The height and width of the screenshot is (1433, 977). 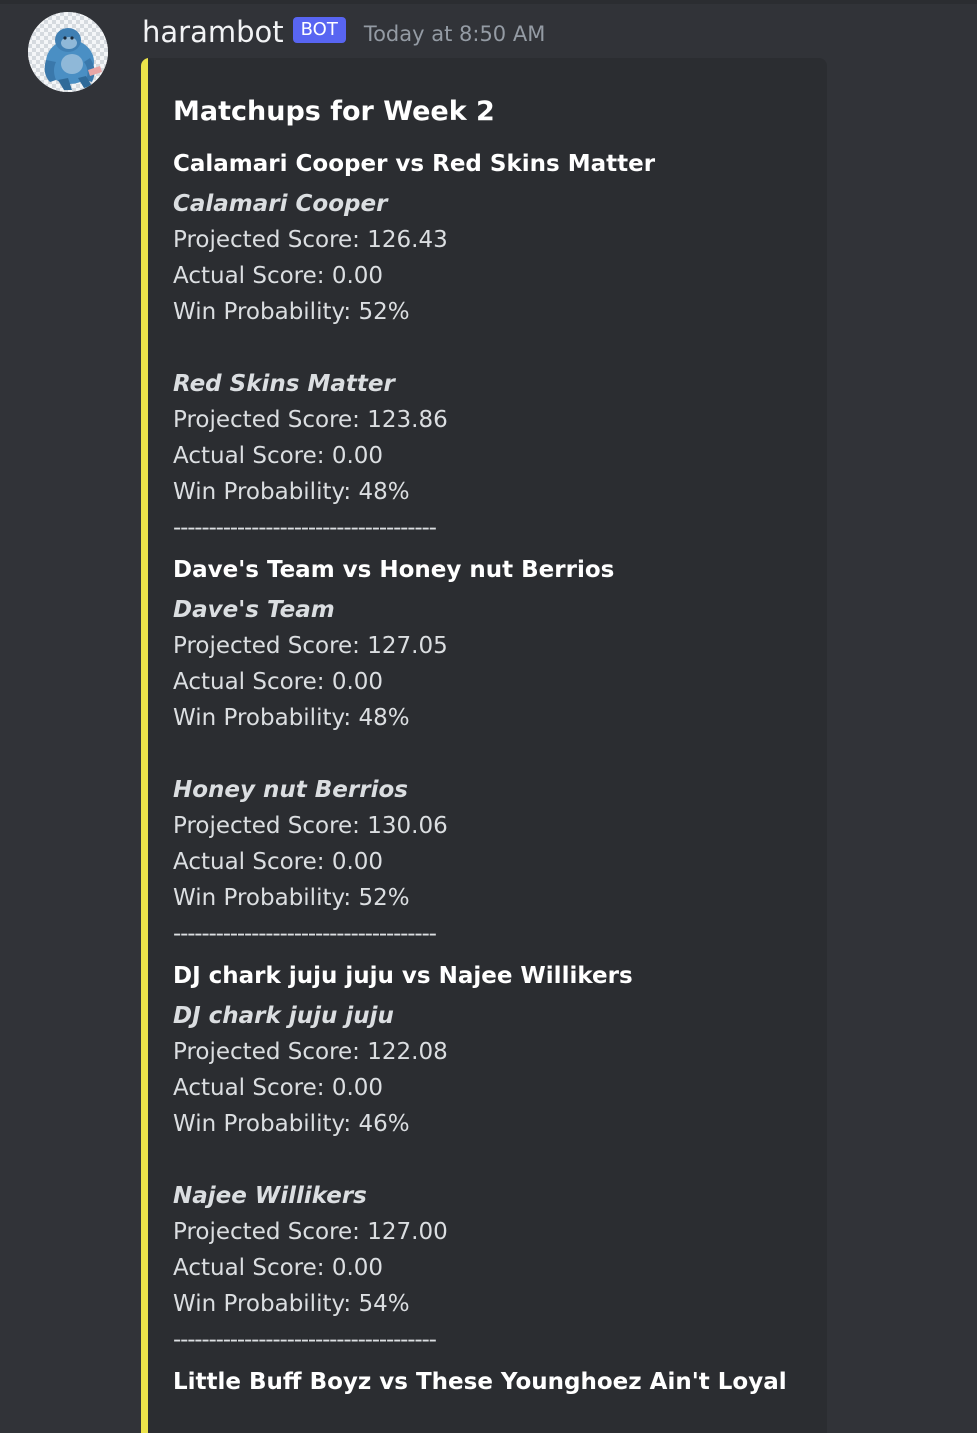 I want to click on matchup-heading: Dave's Team vs Honey nut Berrios, so click(x=394, y=570).